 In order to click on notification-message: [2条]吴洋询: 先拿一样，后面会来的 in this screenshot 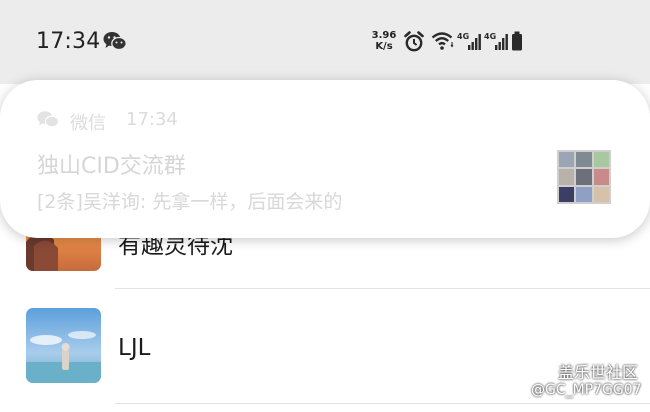, I will do `click(190, 202)`.